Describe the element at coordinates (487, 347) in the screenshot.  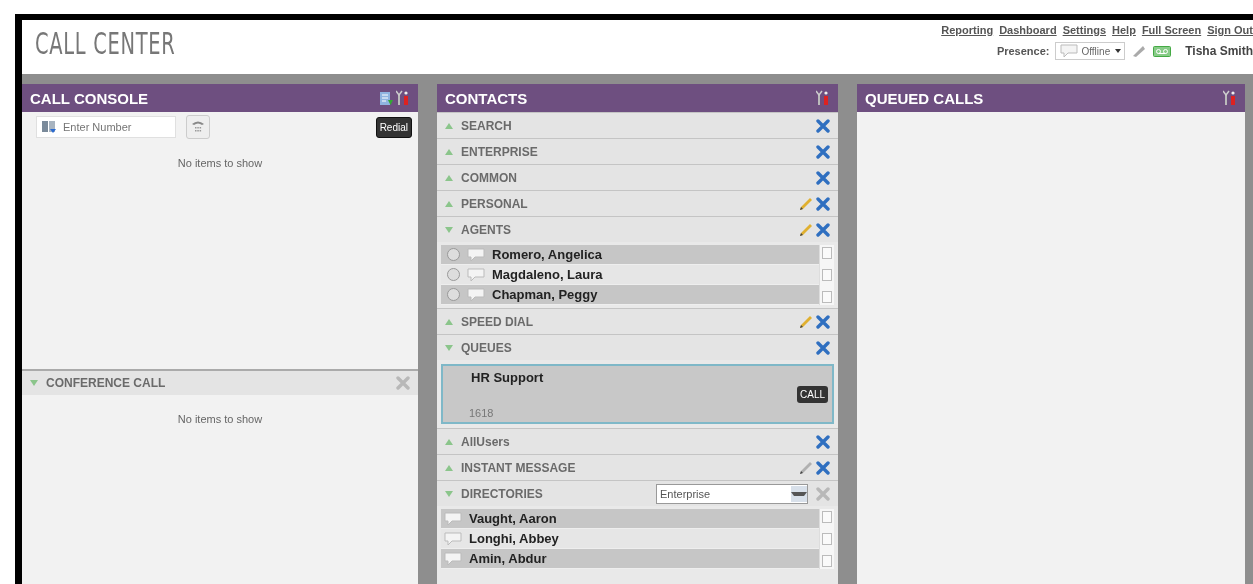
I see `section-title: QUEUES` at that location.